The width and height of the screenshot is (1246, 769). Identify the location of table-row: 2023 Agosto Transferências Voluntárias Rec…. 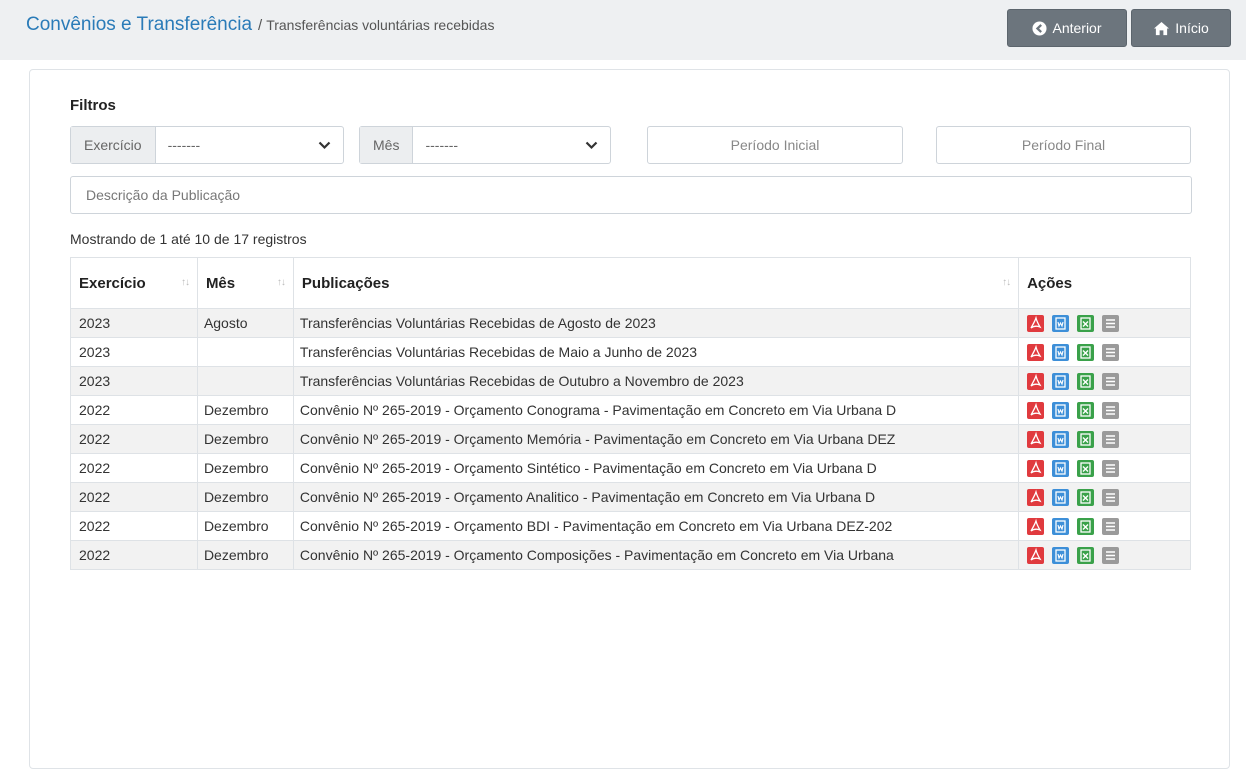
(630, 323).